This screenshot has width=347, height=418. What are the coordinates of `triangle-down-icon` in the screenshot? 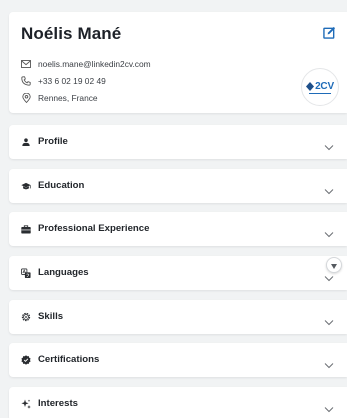 It's located at (334, 265).